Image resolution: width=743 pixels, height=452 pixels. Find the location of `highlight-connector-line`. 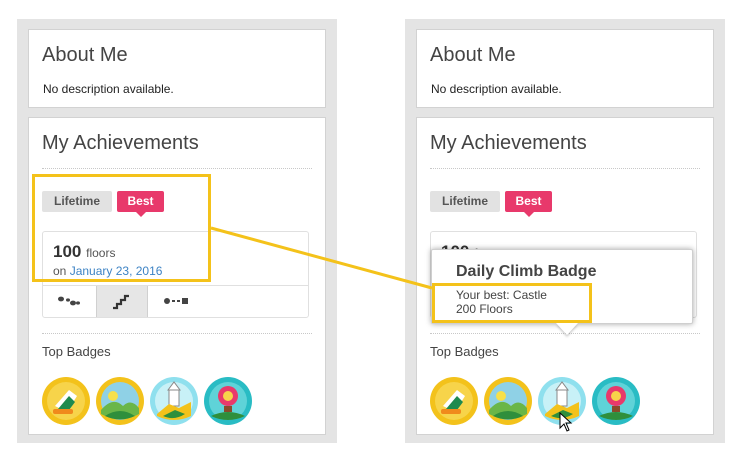

highlight-connector-line is located at coordinates (321, 258).